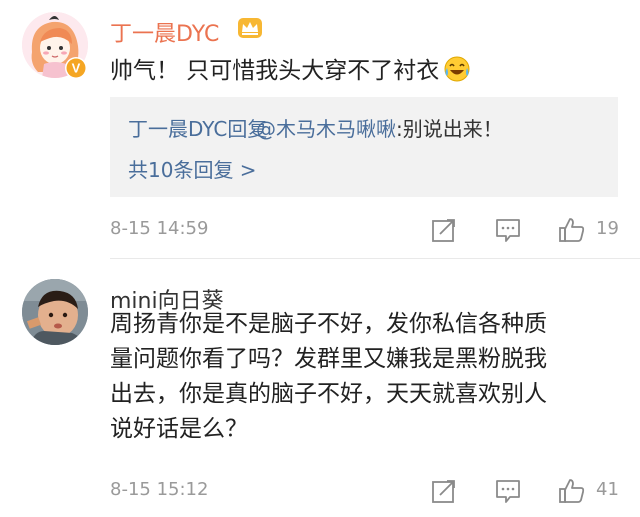 Image resolution: width=640 pixels, height=517 pixels. Describe the element at coordinates (607, 228) in the screenshot. I see `like-count: 19` at that location.